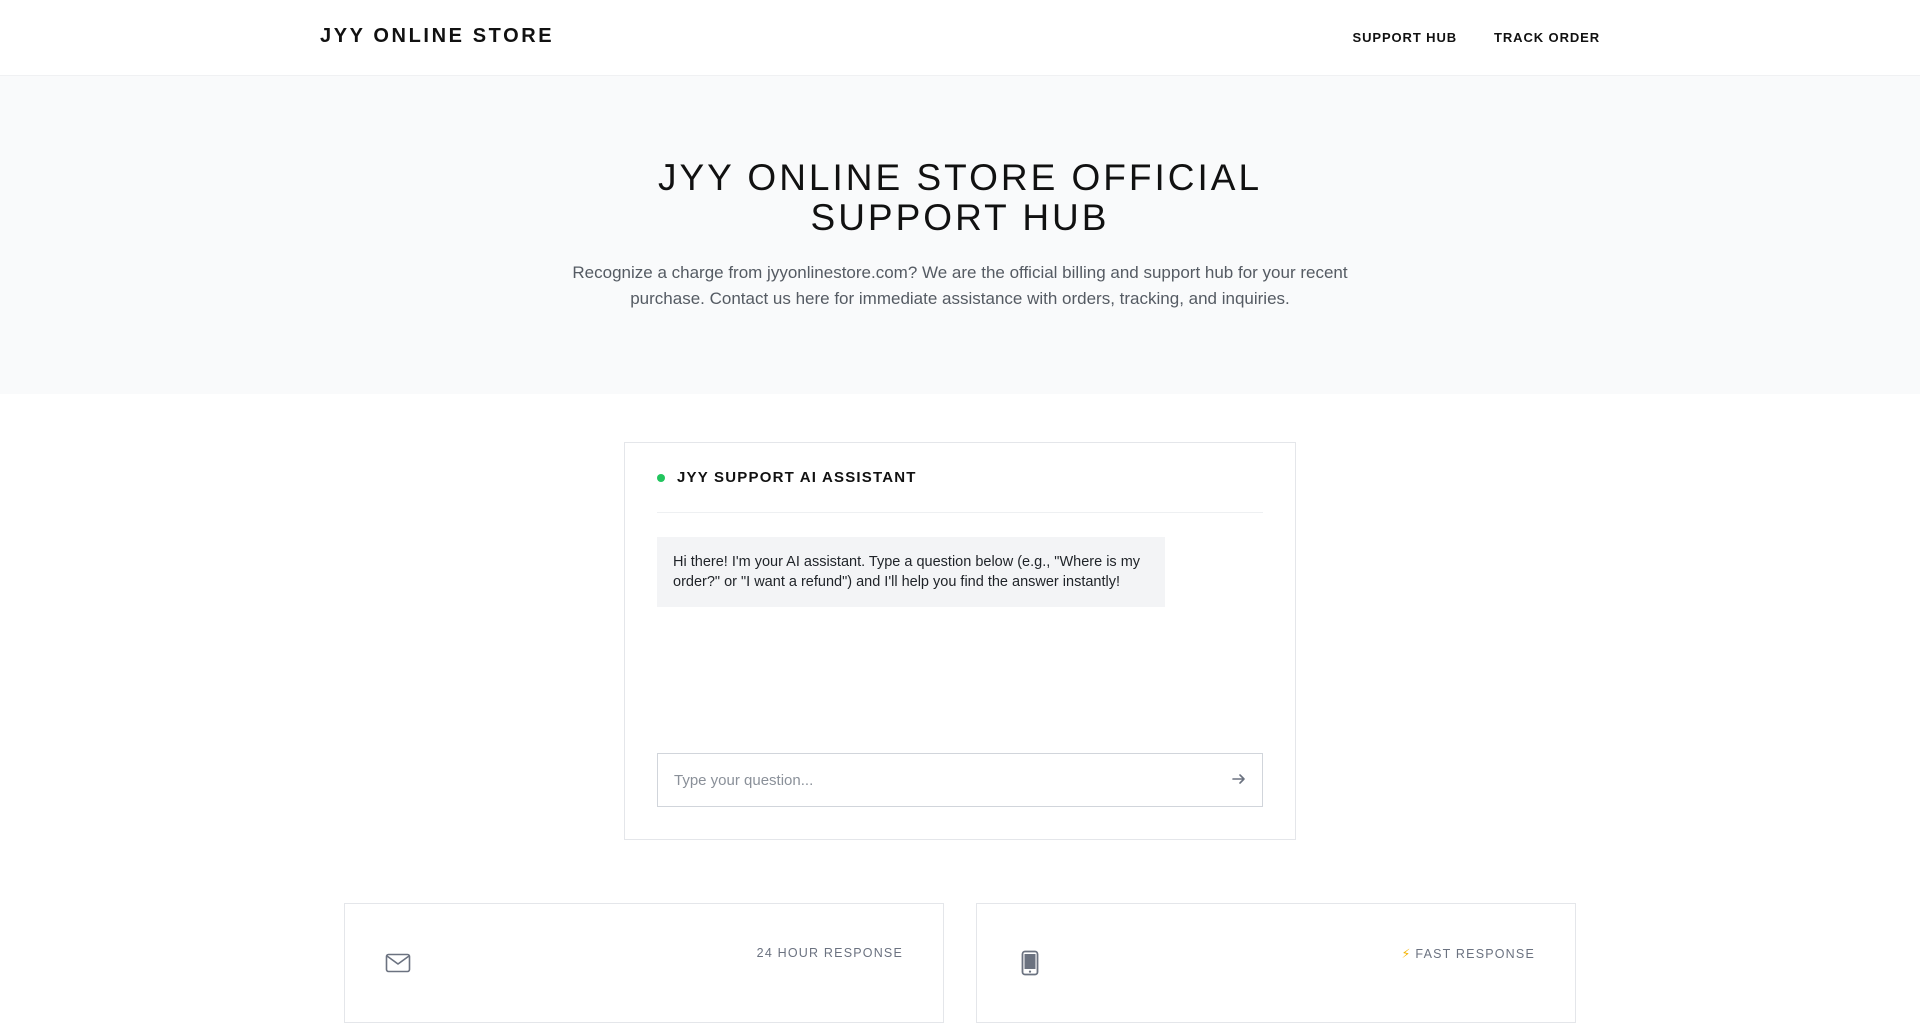  What do you see at coordinates (960, 197) in the screenshot?
I see `page-title: JYY ONLINE STORE OFFICIAL SUPPORT HUB` at bounding box center [960, 197].